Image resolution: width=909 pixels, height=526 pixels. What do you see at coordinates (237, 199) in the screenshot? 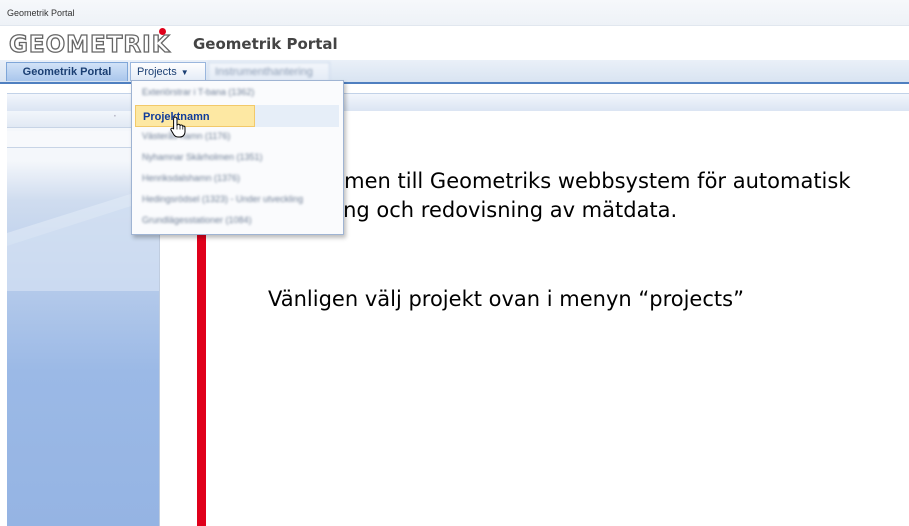
I see `menu-item-project: Hedingsrödsel (1323) - Under utveckling` at bounding box center [237, 199].